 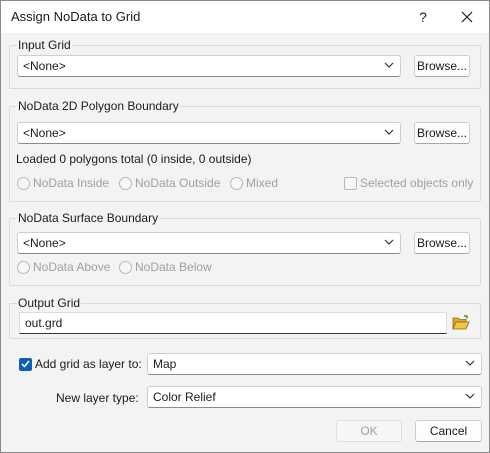 I want to click on output-grid-label: Output Grid, so click(x=49, y=303).